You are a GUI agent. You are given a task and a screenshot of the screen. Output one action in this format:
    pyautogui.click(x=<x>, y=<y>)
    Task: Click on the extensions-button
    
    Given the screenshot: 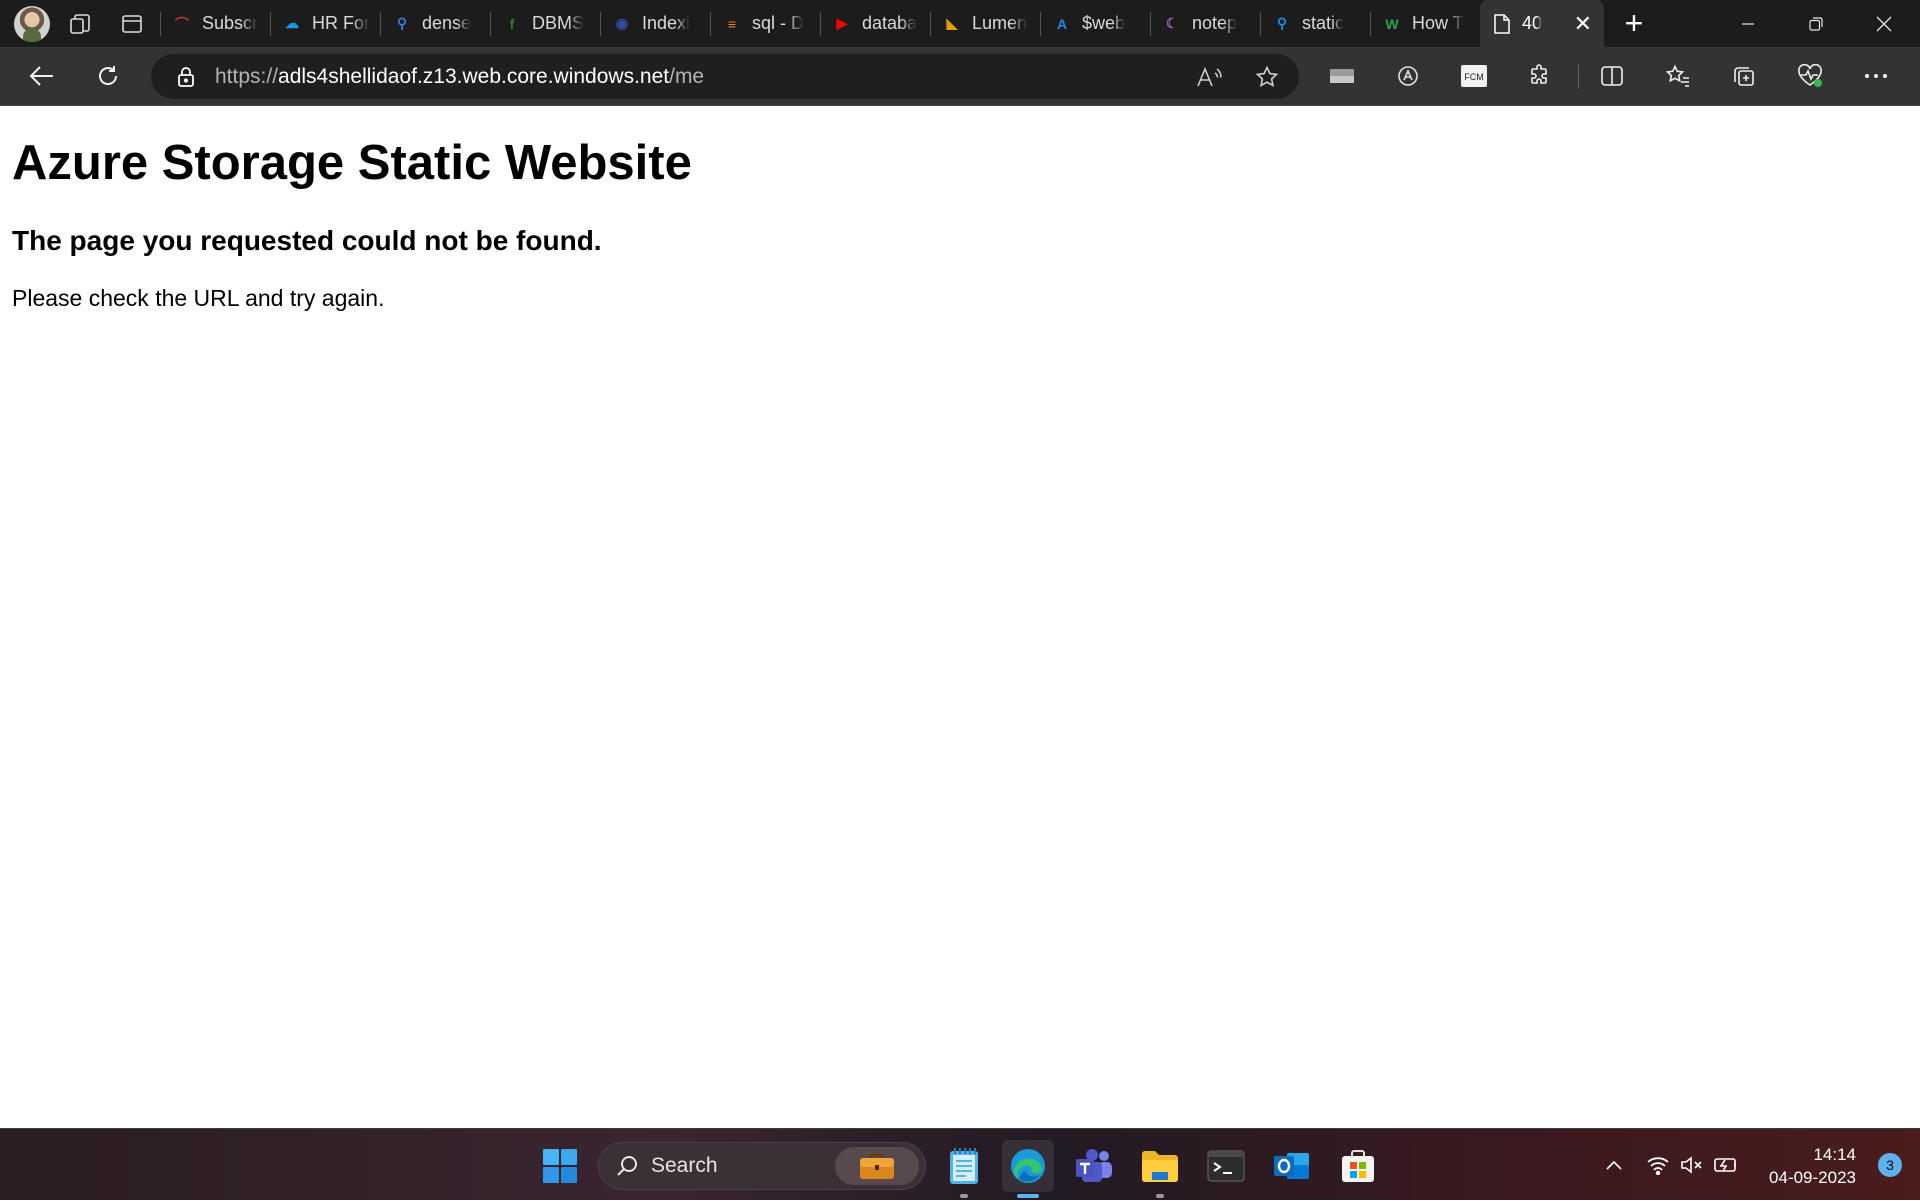 What is the action you would take?
    pyautogui.click(x=1540, y=76)
    